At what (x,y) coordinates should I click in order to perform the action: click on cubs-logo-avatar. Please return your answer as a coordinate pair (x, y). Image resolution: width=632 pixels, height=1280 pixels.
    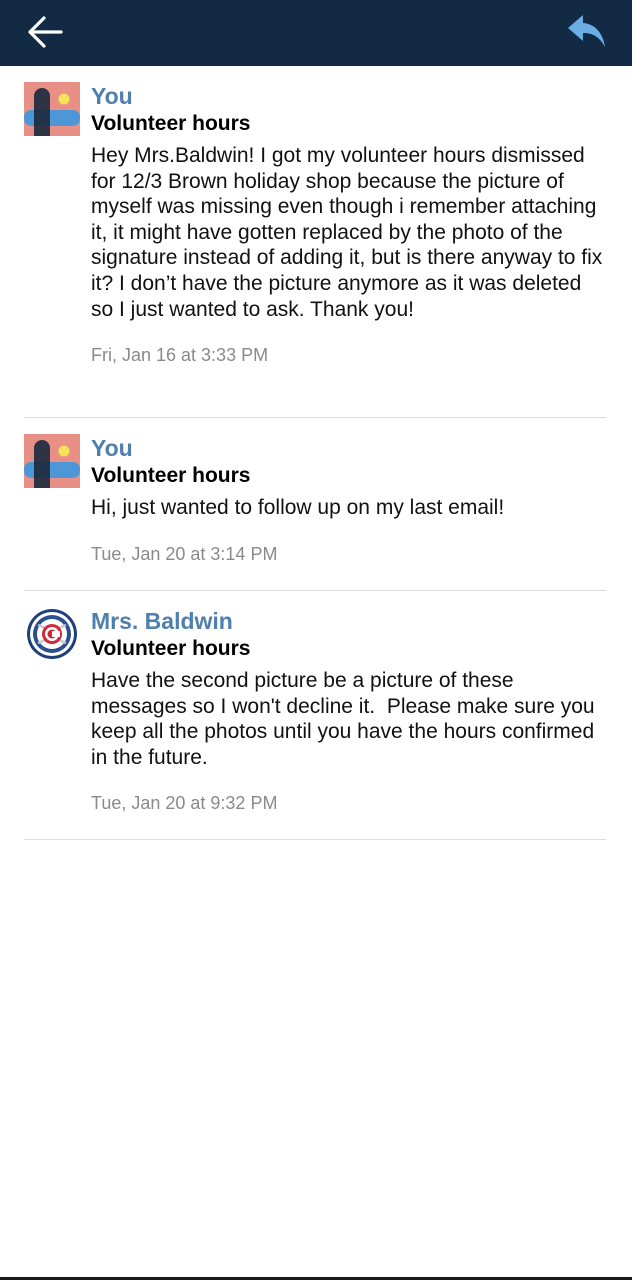
    Looking at the image, I should click on (52, 634).